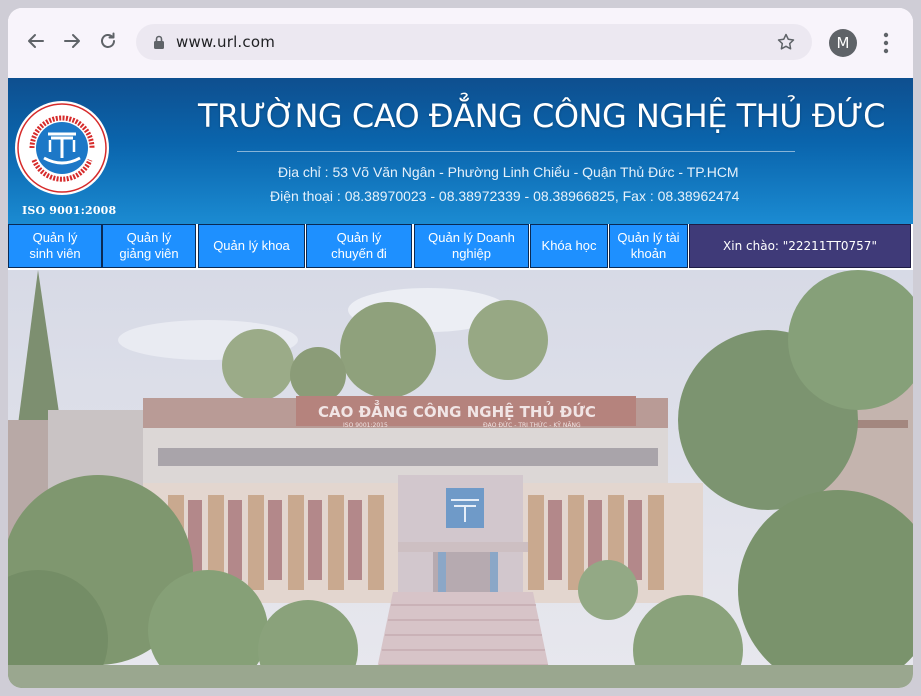 This screenshot has height=696, width=921. I want to click on nav-label: Quản lý khoa, so click(251, 245).